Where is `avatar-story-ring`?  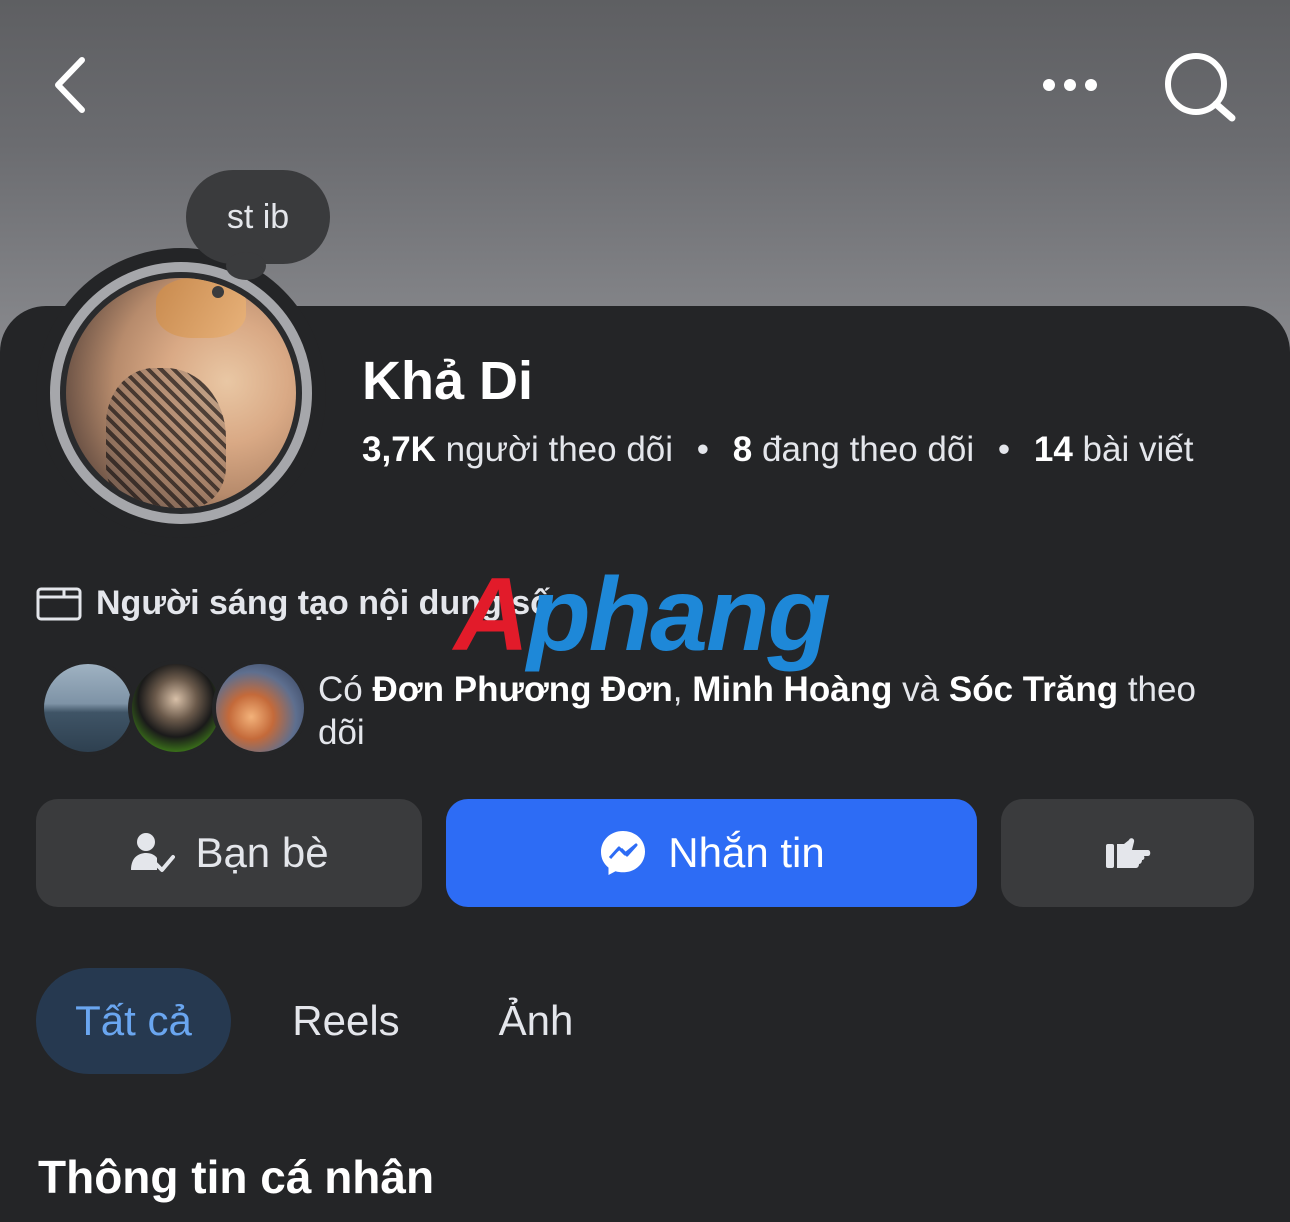 avatar-story-ring is located at coordinates (181, 393).